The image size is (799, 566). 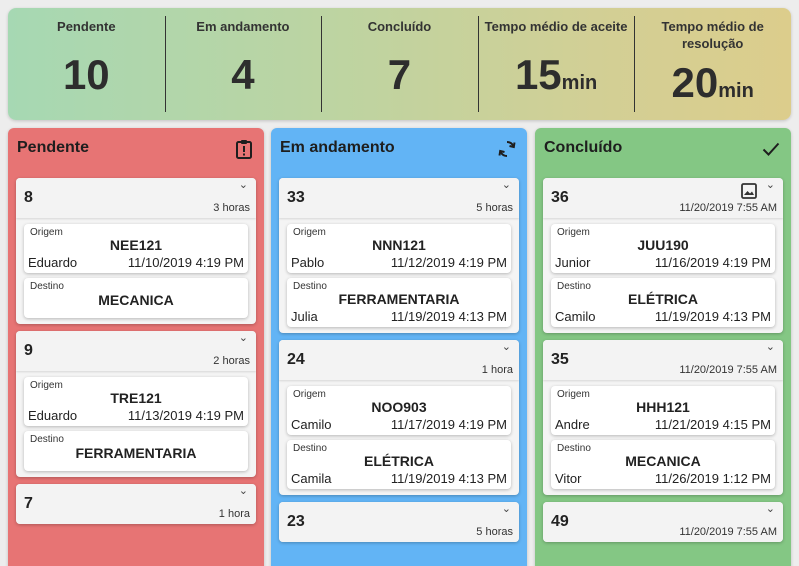 What do you see at coordinates (399, 248) in the screenshot?
I see `origem-box: Origem NNN121 Pablo 11/12/2019 4:19 PM` at bounding box center [399, 248].